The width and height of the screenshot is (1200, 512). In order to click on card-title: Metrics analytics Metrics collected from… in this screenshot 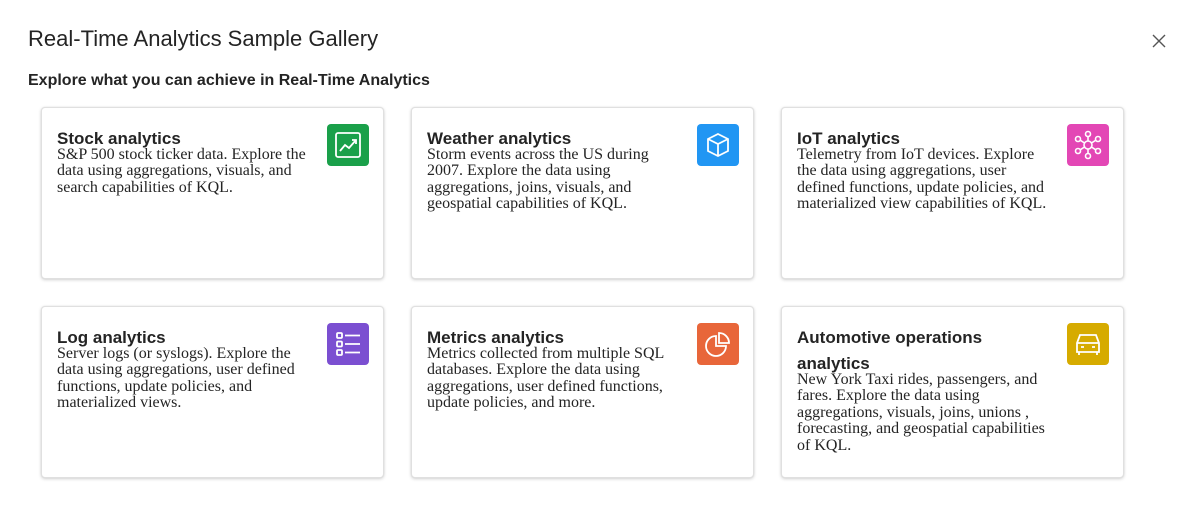, I will do `click(554, 368)`.